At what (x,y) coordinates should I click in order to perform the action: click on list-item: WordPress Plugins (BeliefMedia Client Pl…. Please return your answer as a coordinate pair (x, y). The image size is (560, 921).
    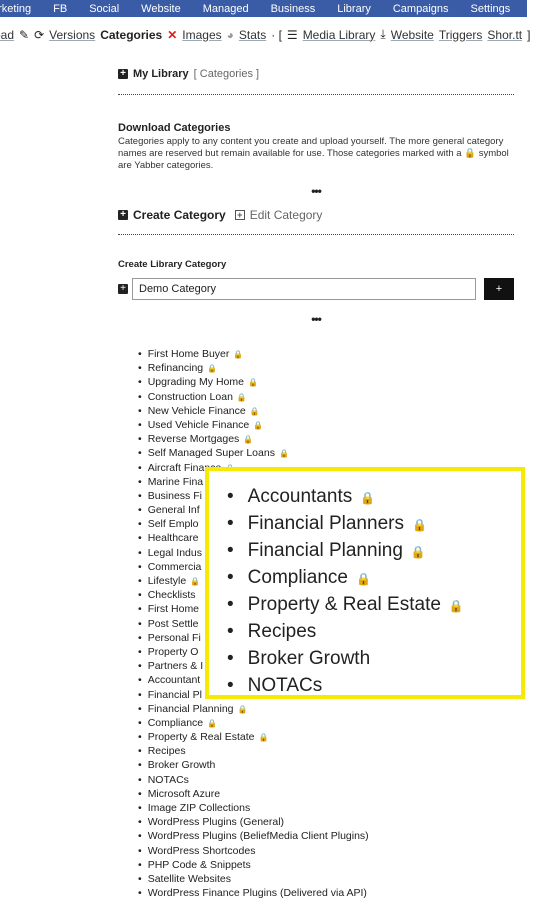
    Looking at the image, I should click on (253, 836).